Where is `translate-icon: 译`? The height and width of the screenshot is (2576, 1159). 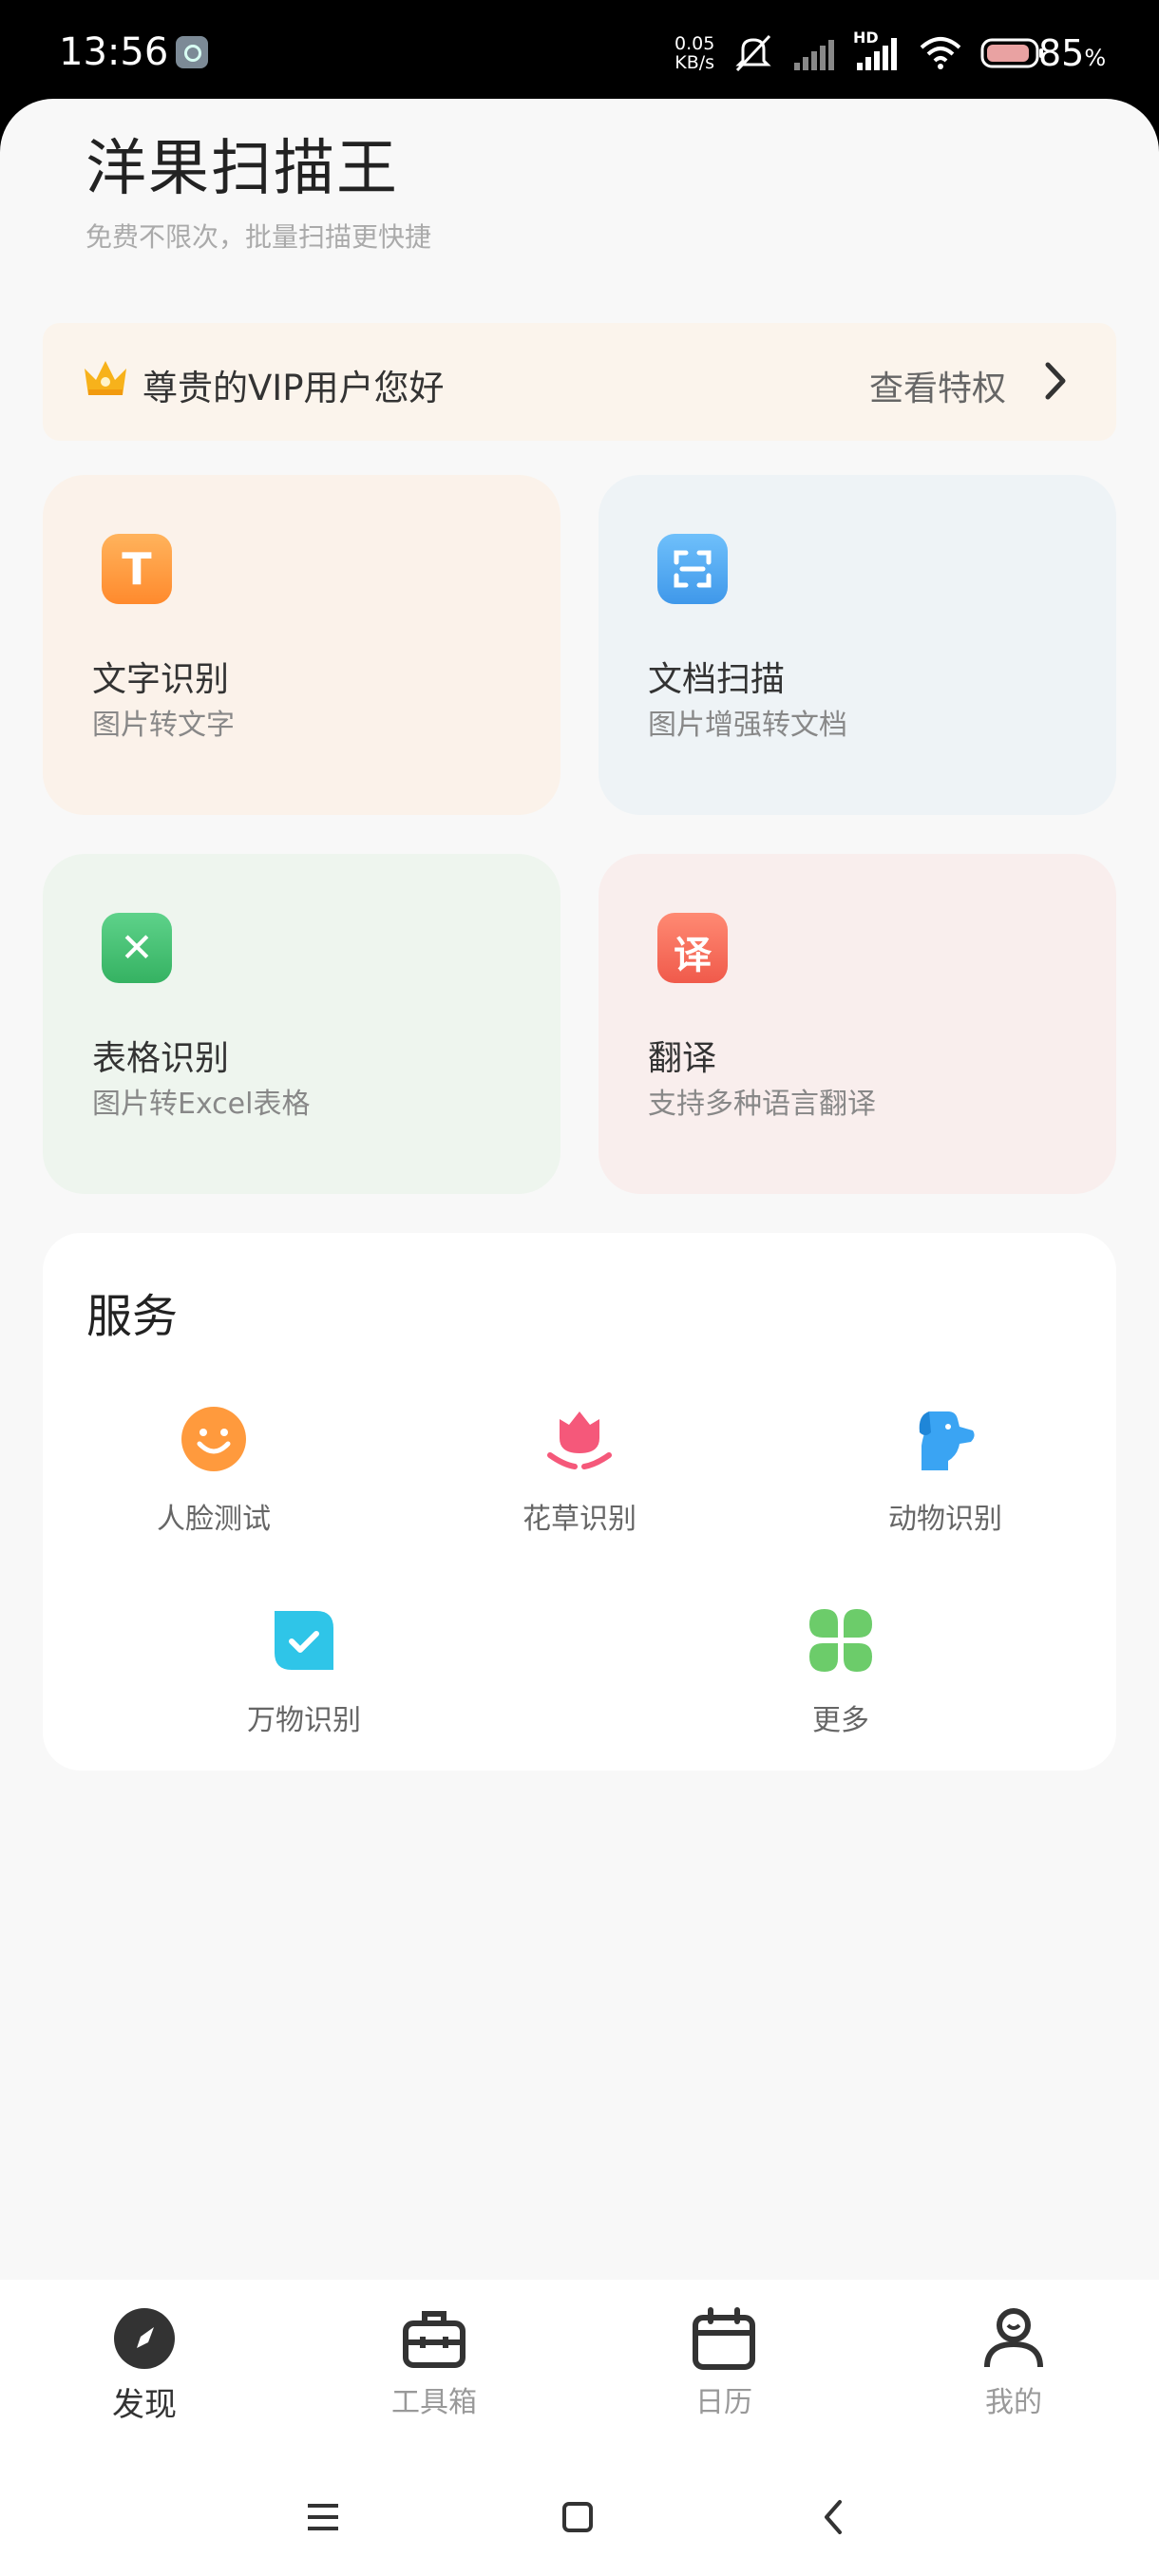 translate-icon: 译 is located at coordinates (692, 948).